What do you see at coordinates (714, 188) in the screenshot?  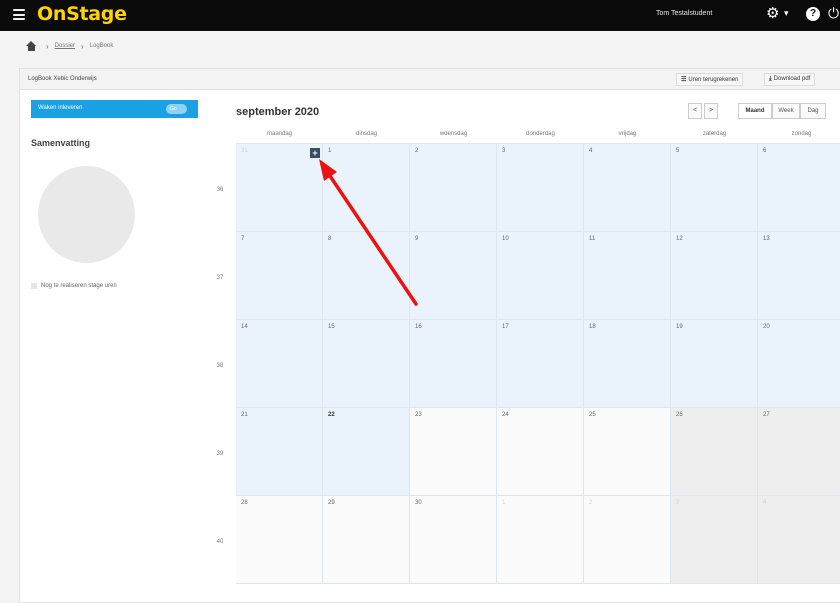 I see `calendar-day: 5` at bounding box center [714, 188].